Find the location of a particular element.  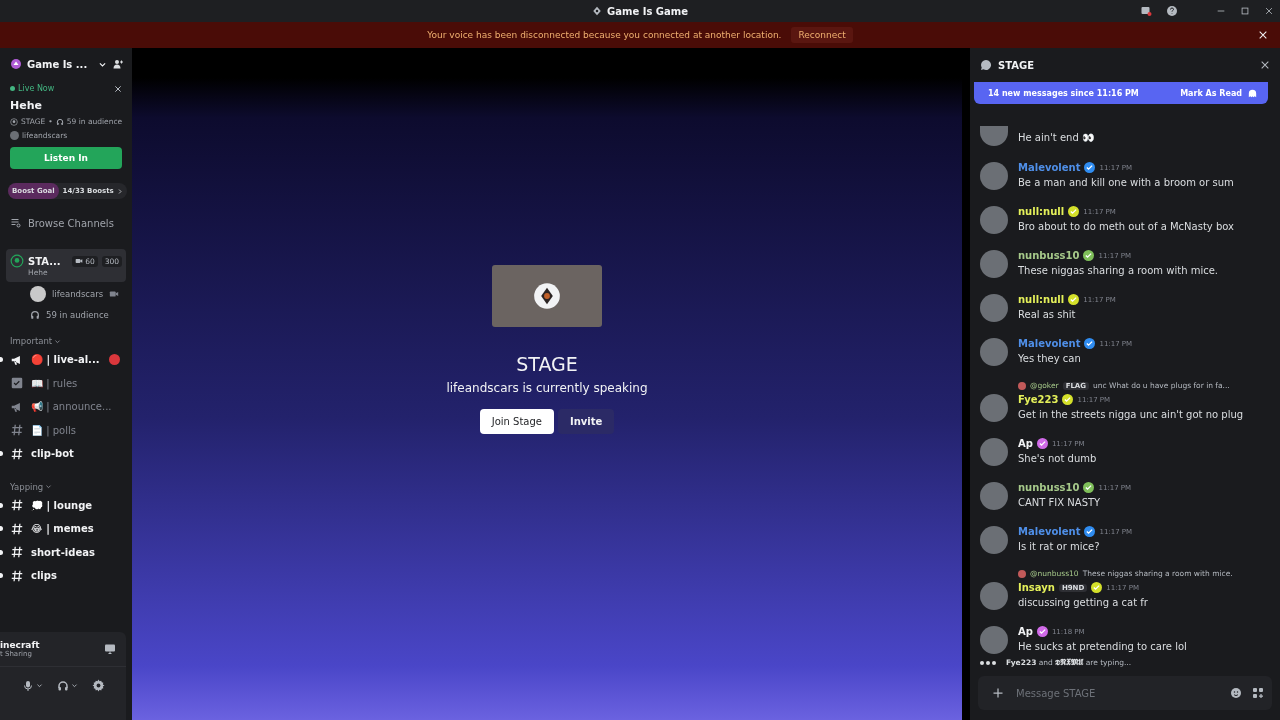

message-author: Fye223 is located at coordinates (1038, 400).